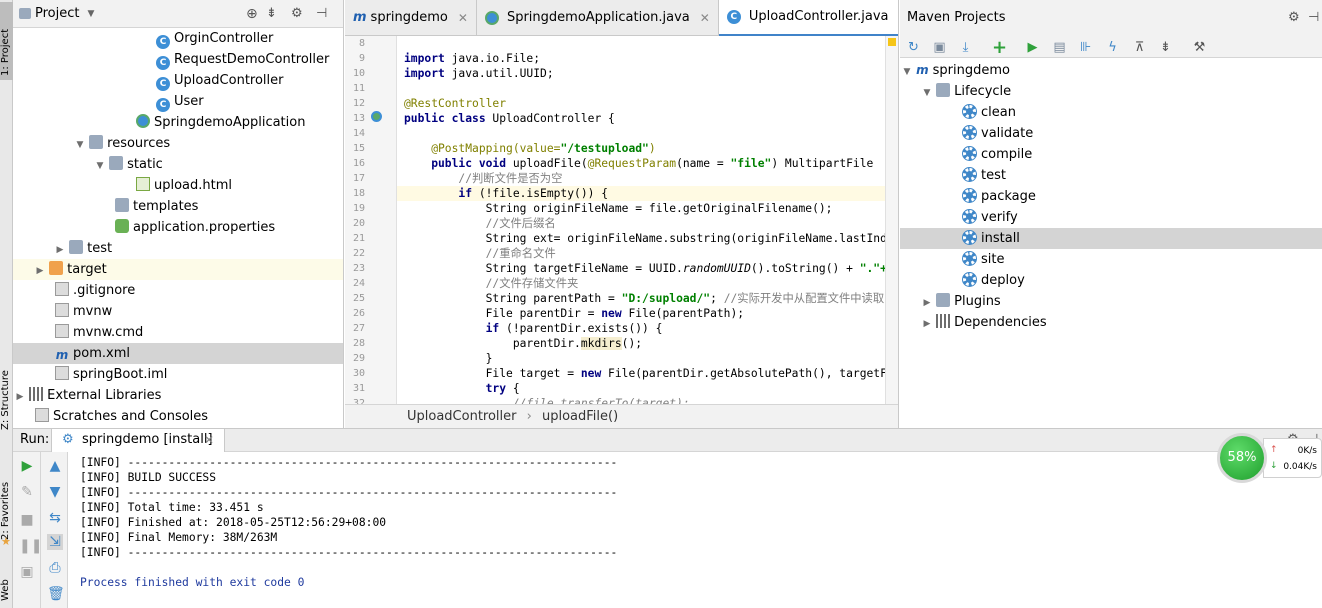 This screenshot has width=1322, height=608. What do you see at coordinates (178, 395) in the screenshot?
I see `tree-item: ▶ External Libraries` at bounding box center [178, 395].